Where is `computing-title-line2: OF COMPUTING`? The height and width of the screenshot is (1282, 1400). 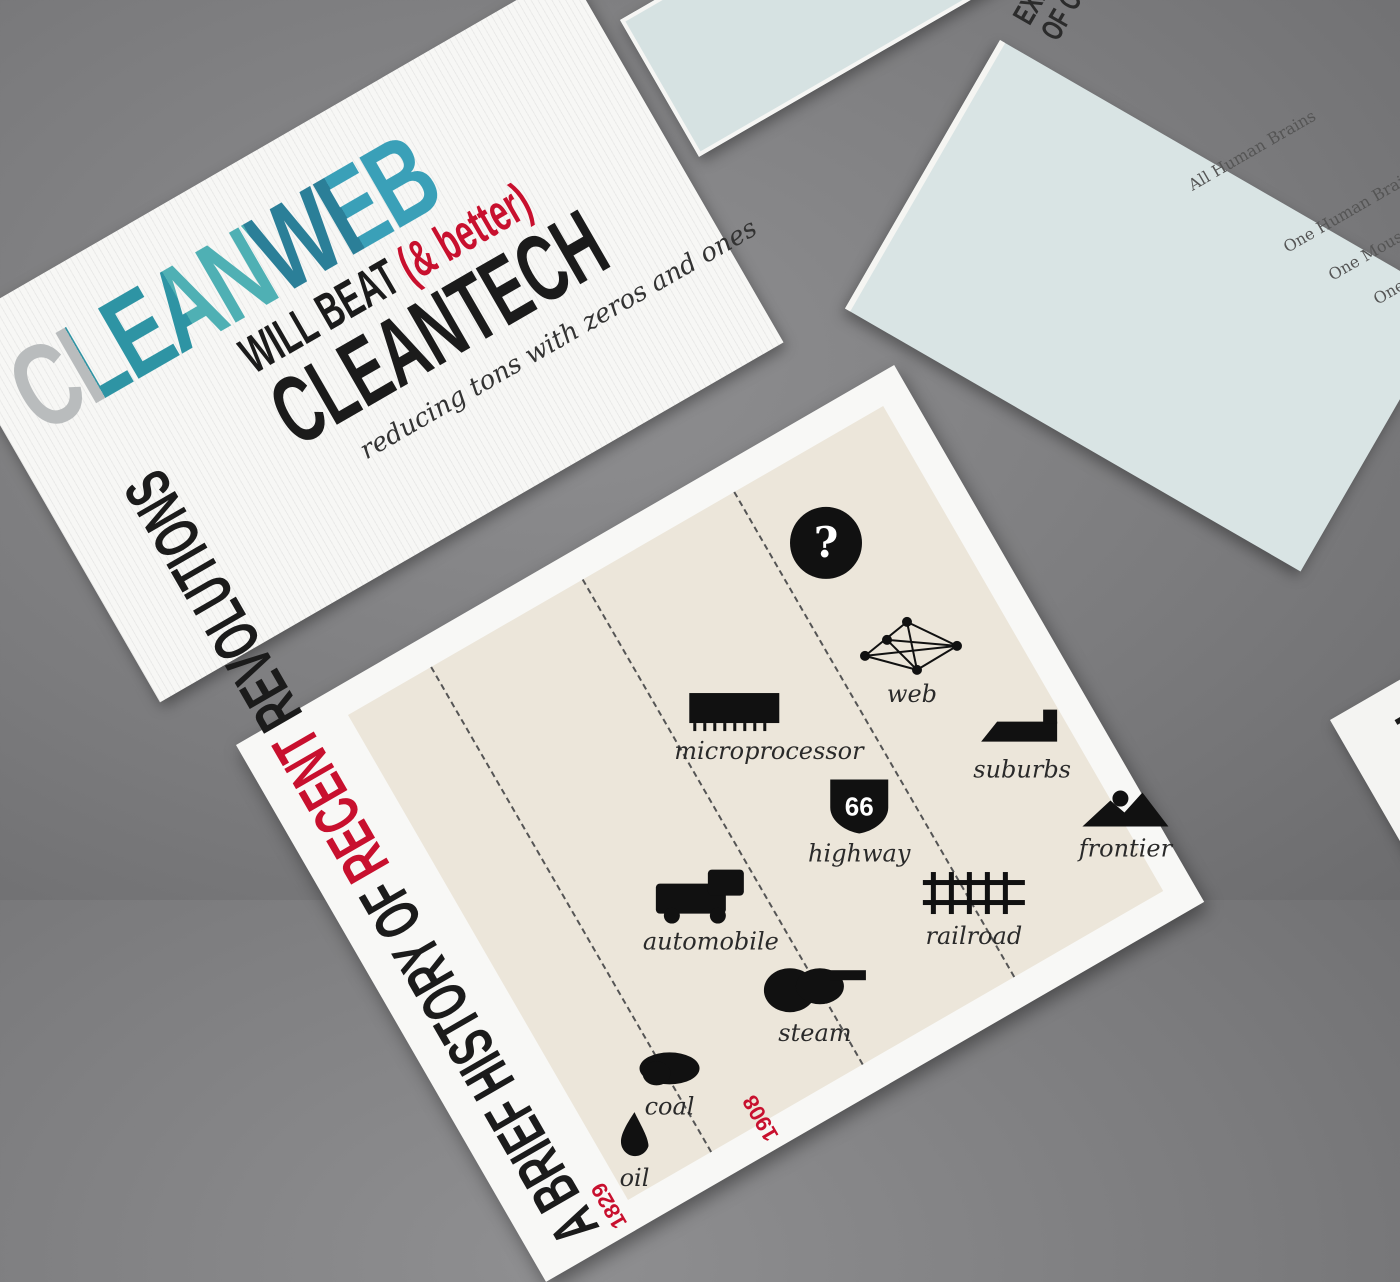 computing-title-line2: OF COMPUTING is located at coordinates (1111, 23).